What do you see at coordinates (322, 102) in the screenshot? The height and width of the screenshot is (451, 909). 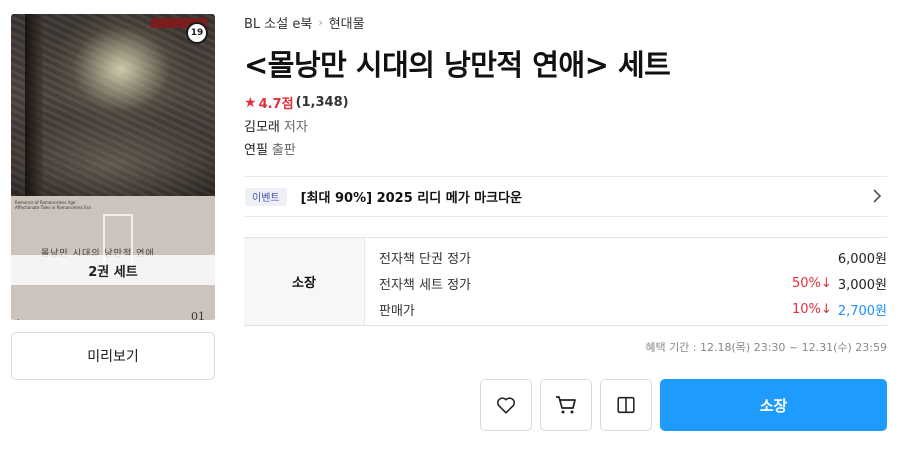 I see `rating-count: (1,348)` at bounding box center [322, 102].